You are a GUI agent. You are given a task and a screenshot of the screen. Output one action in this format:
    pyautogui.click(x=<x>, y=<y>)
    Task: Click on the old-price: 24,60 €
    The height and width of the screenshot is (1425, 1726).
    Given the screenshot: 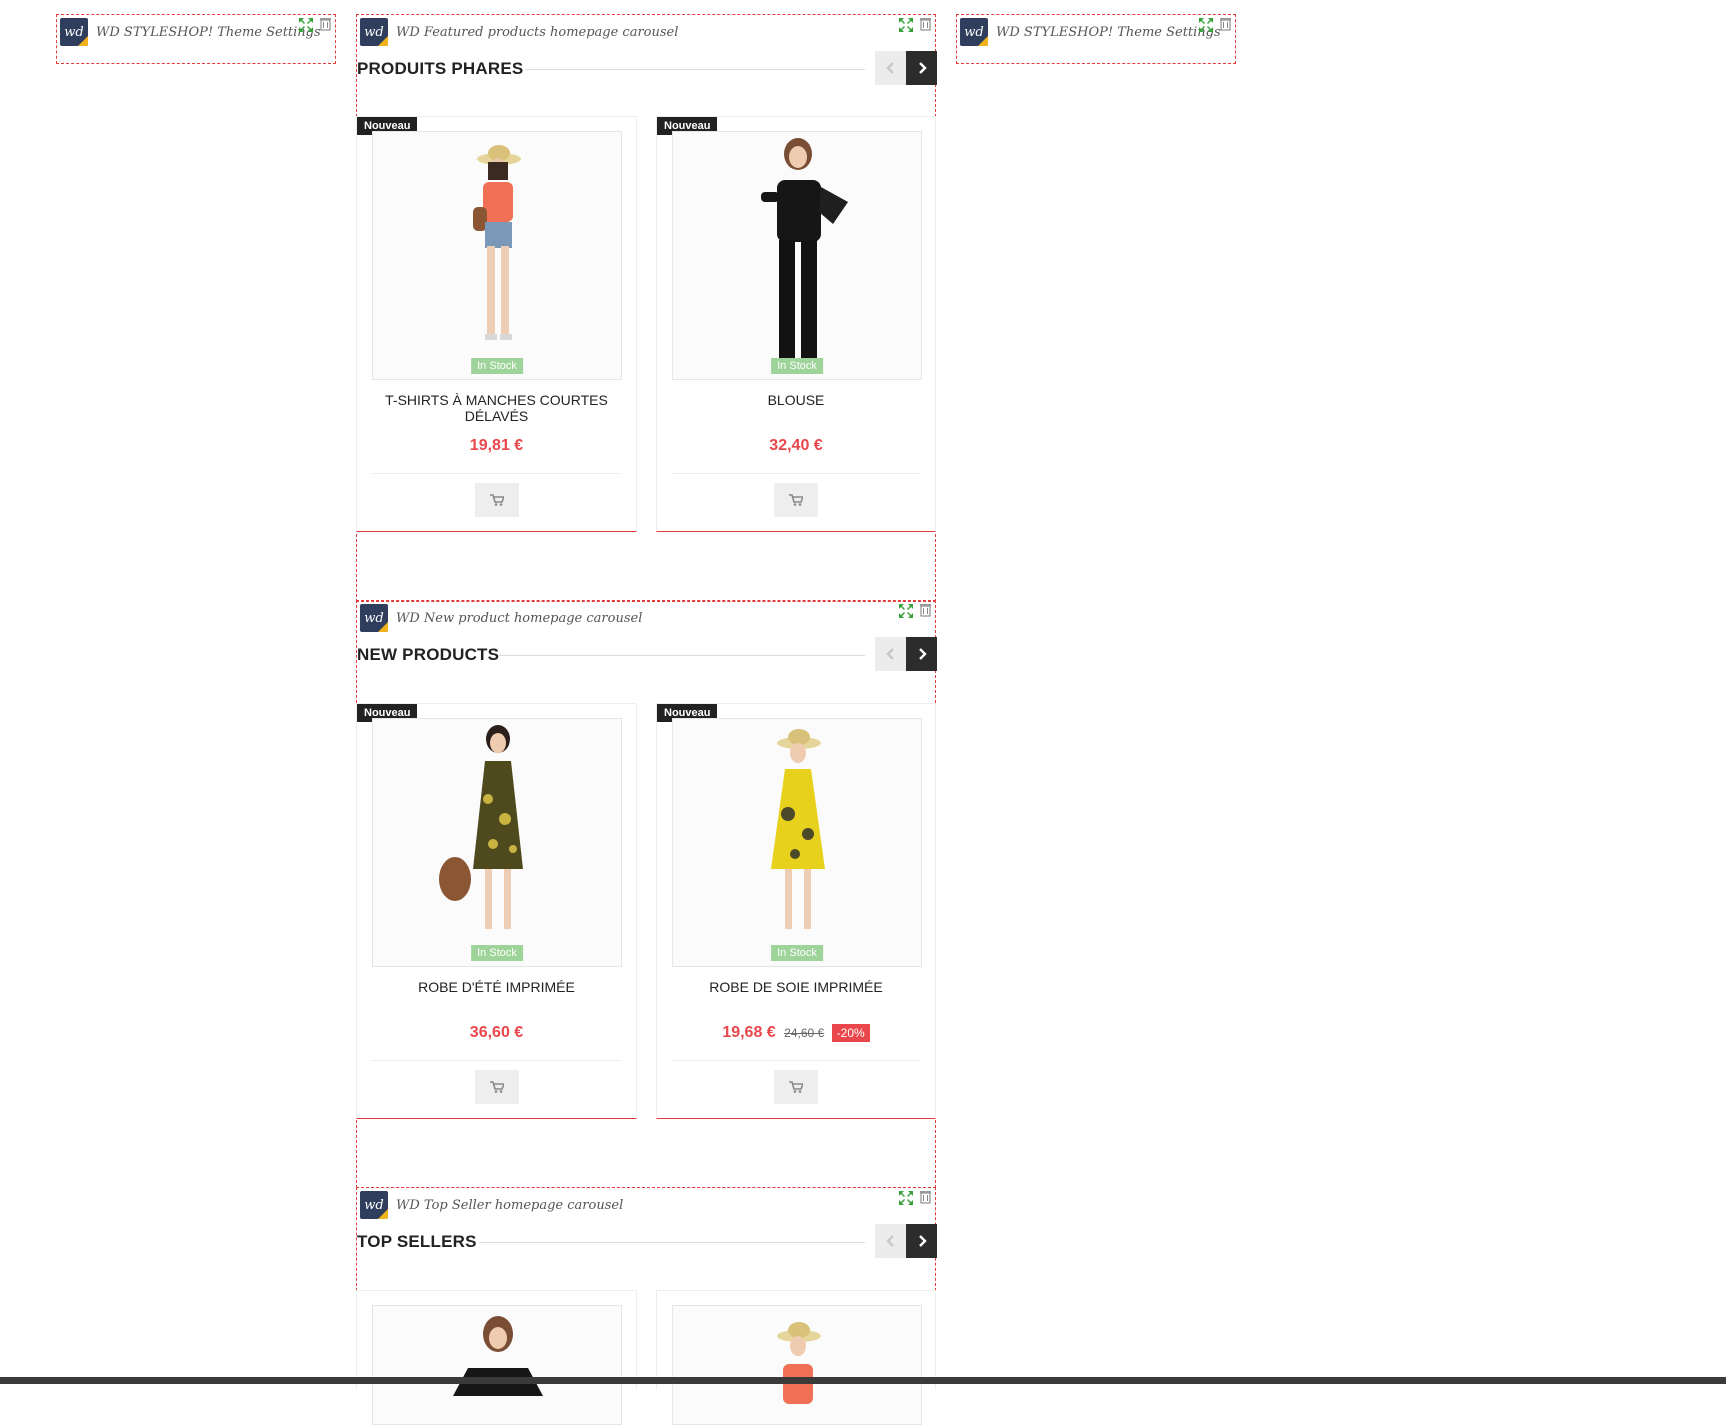 What is the action you would take?
    pyautogui.click(x=804, y=1033)
    